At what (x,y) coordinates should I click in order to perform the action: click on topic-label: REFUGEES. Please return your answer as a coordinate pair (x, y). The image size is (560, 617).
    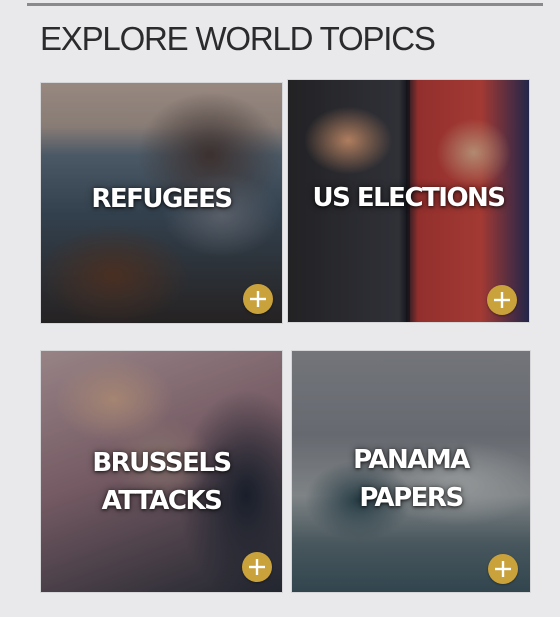
    Looking at the image, I should click on (161, 199).